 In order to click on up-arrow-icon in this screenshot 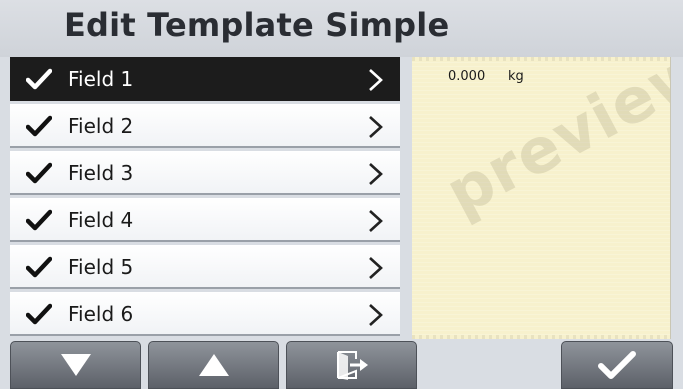, I will do `click(213, 365)`.